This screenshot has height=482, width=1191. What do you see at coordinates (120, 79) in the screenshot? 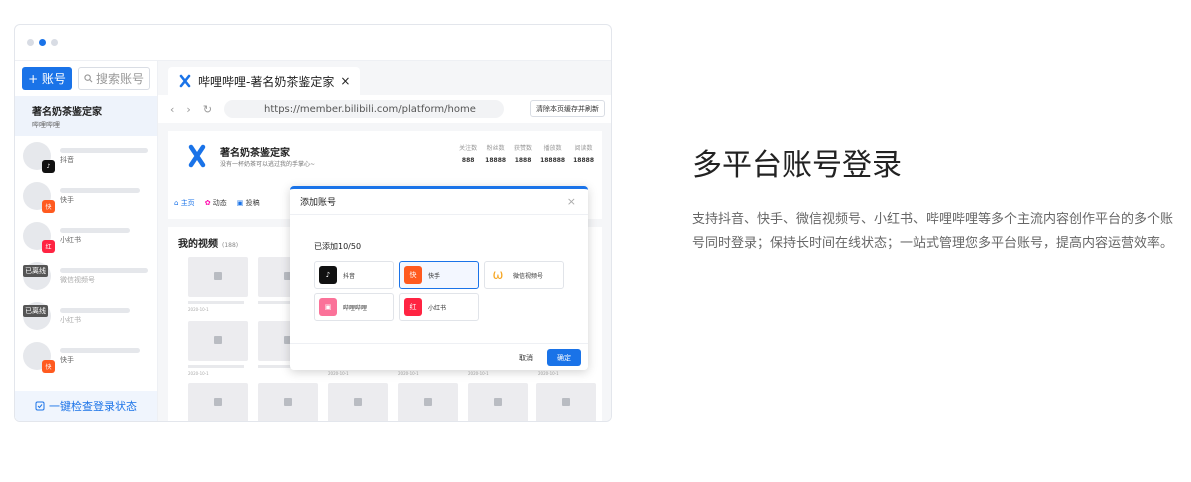
I see `search-placeholder: 搜索账号` at bounding box center [120, 79].